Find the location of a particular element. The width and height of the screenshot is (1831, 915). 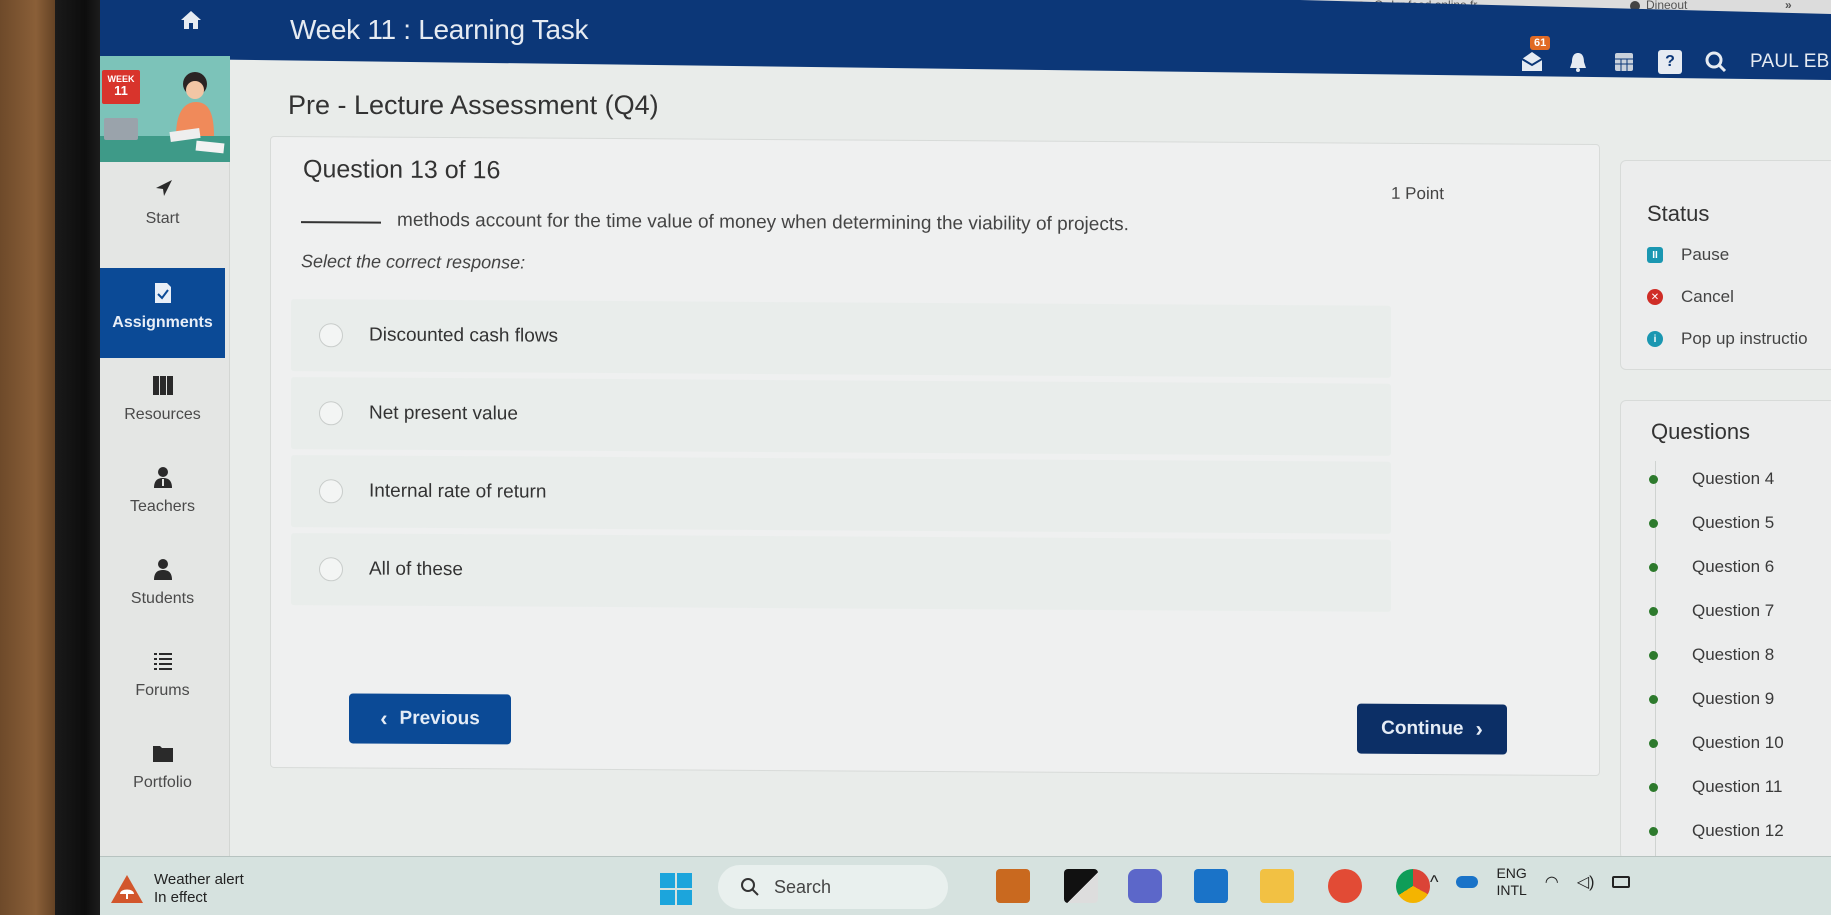

answer-option: All of these is located at coordinates (841, 572).